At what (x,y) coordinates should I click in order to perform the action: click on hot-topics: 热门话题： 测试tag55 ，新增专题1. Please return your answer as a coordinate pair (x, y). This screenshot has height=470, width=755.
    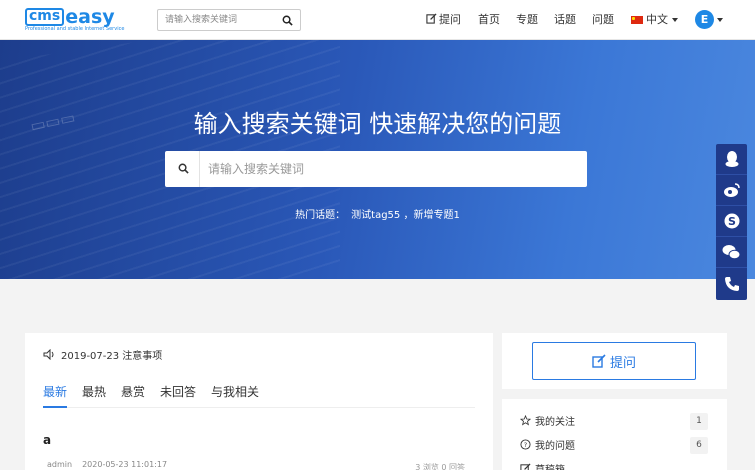
    Looking at the image, I should click on (377, 213).